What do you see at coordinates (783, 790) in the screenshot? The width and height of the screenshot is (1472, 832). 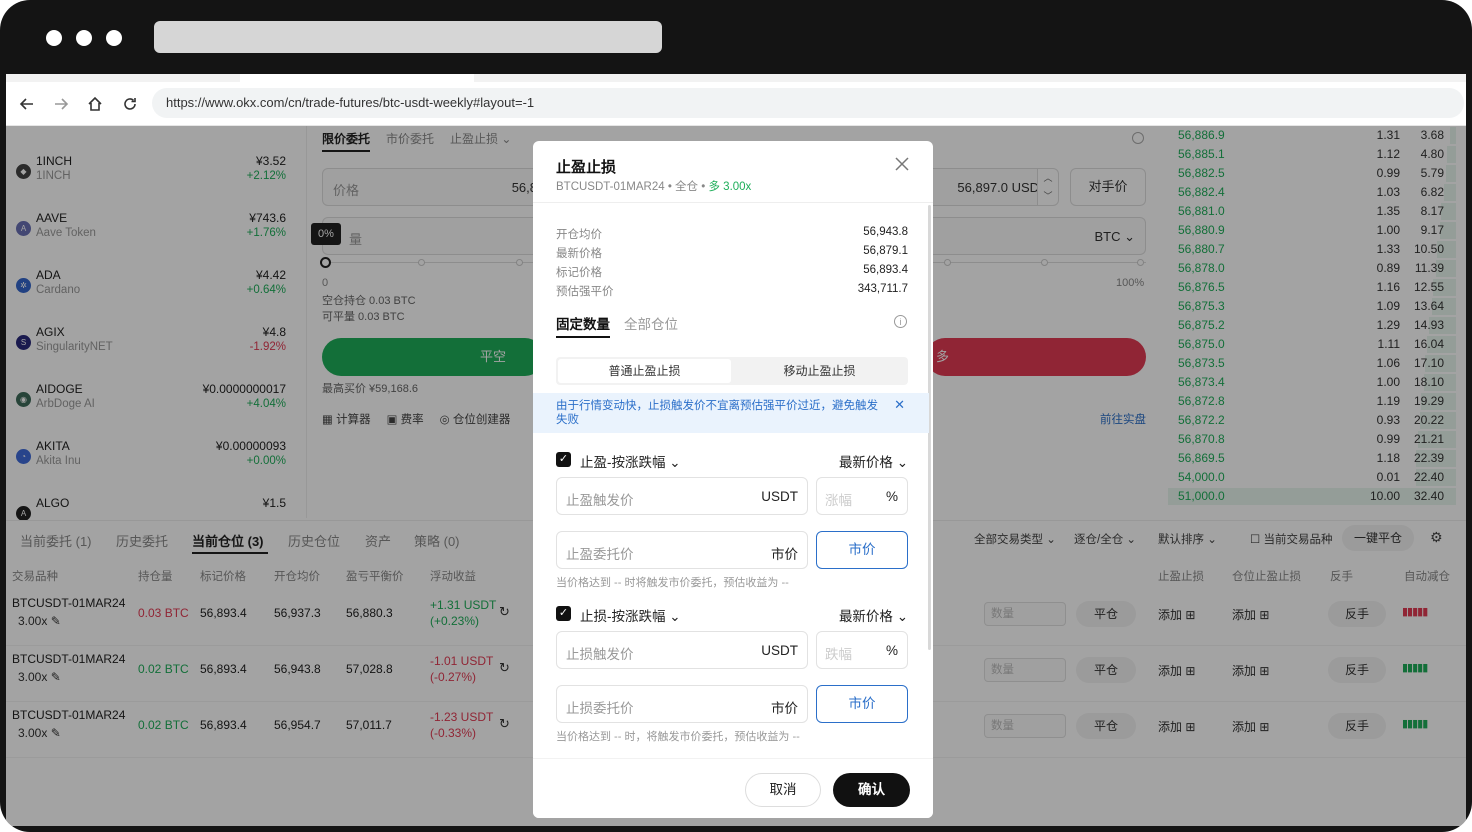 I see `cancel-button: 取消` at bounding box center [783, 790].